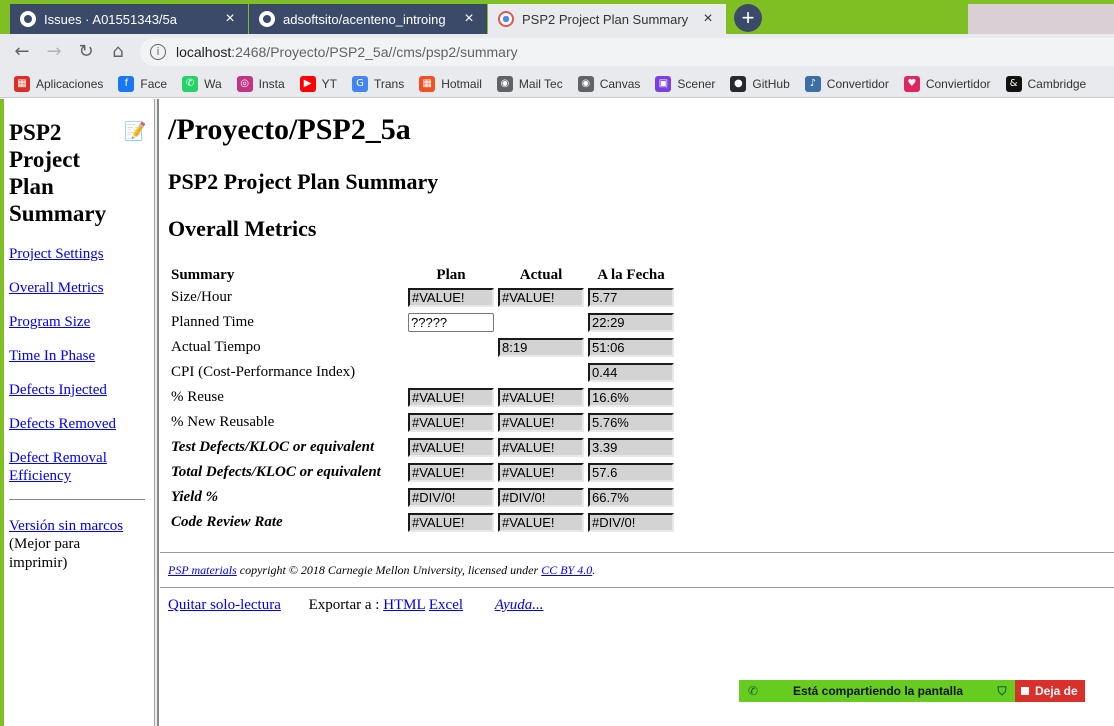 The height and width of the screenshot is (726, 1114). I want to click on bookmark-label: Aplicaciones, so click(70, 83).